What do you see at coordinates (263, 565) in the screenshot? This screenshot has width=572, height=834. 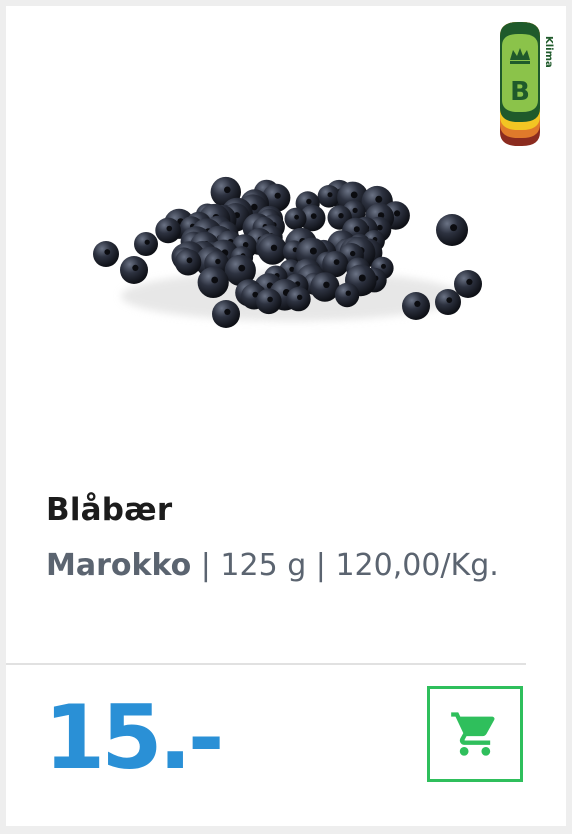 I see `product-weight: 125 g` at bounding box center [263, 565].